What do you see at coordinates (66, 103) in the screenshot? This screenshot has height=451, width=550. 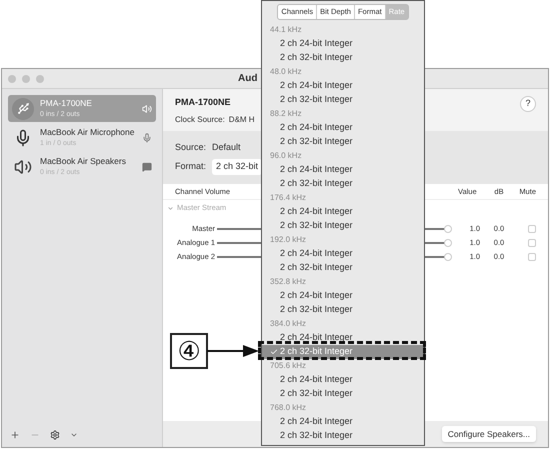 I see `device-name: PMA-1700NE` at bounding box center [66, 103].